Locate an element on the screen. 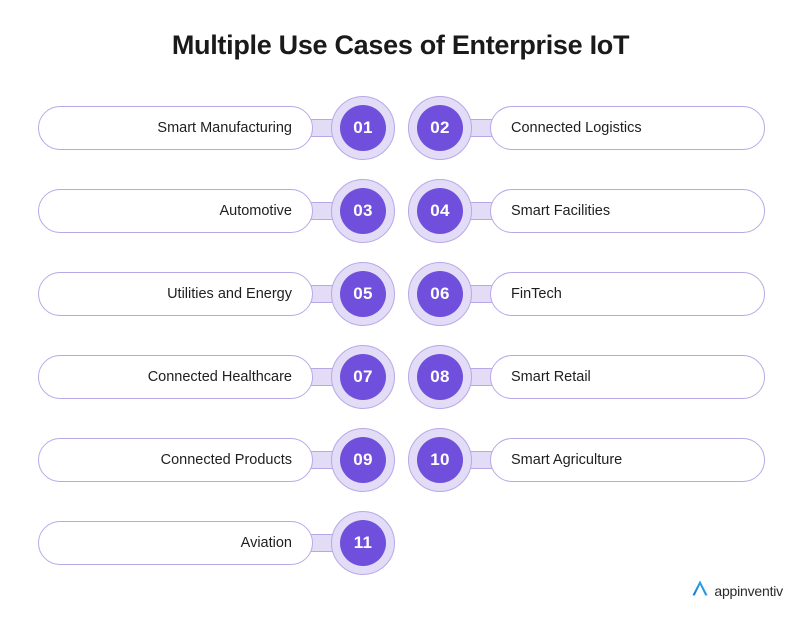  use-case-number: 02 is located at coordinates (440, 127).